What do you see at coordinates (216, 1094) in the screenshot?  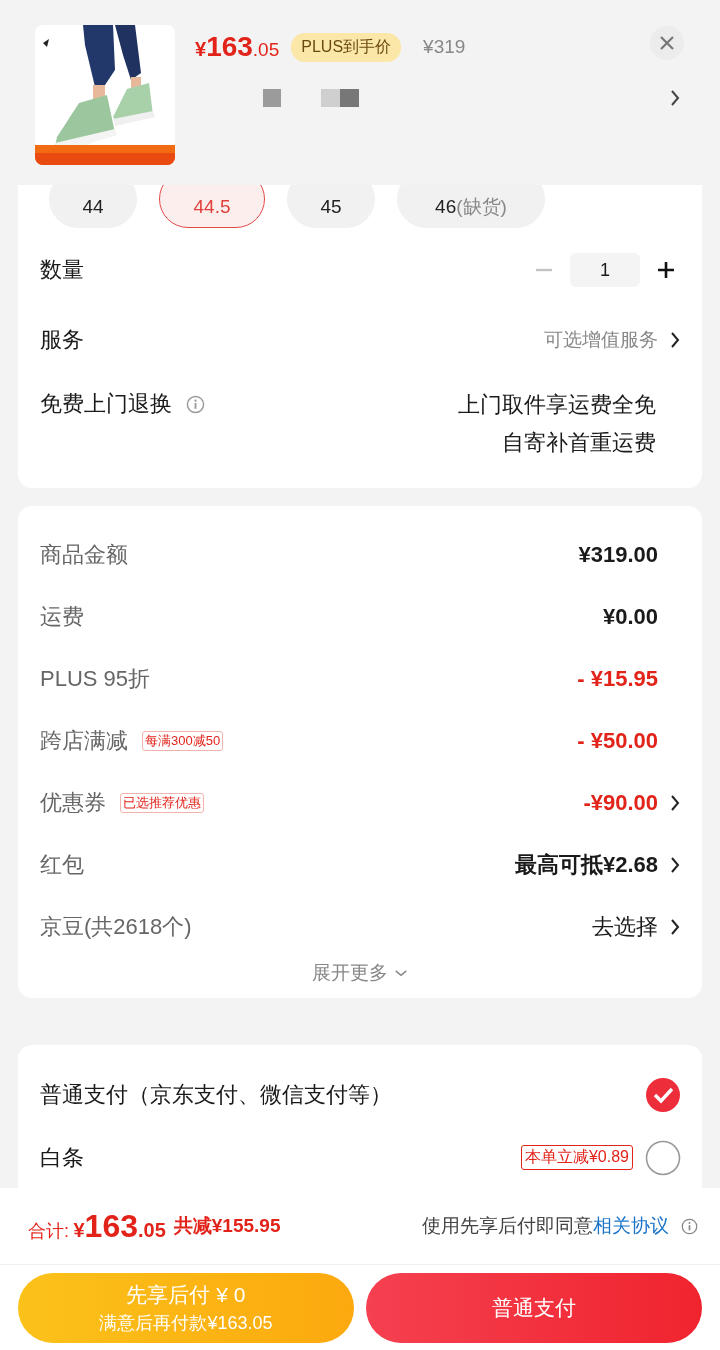 I see `payment-option: 普通支付（京东支付、微信支付等）` at bounding box center [216, 1094].